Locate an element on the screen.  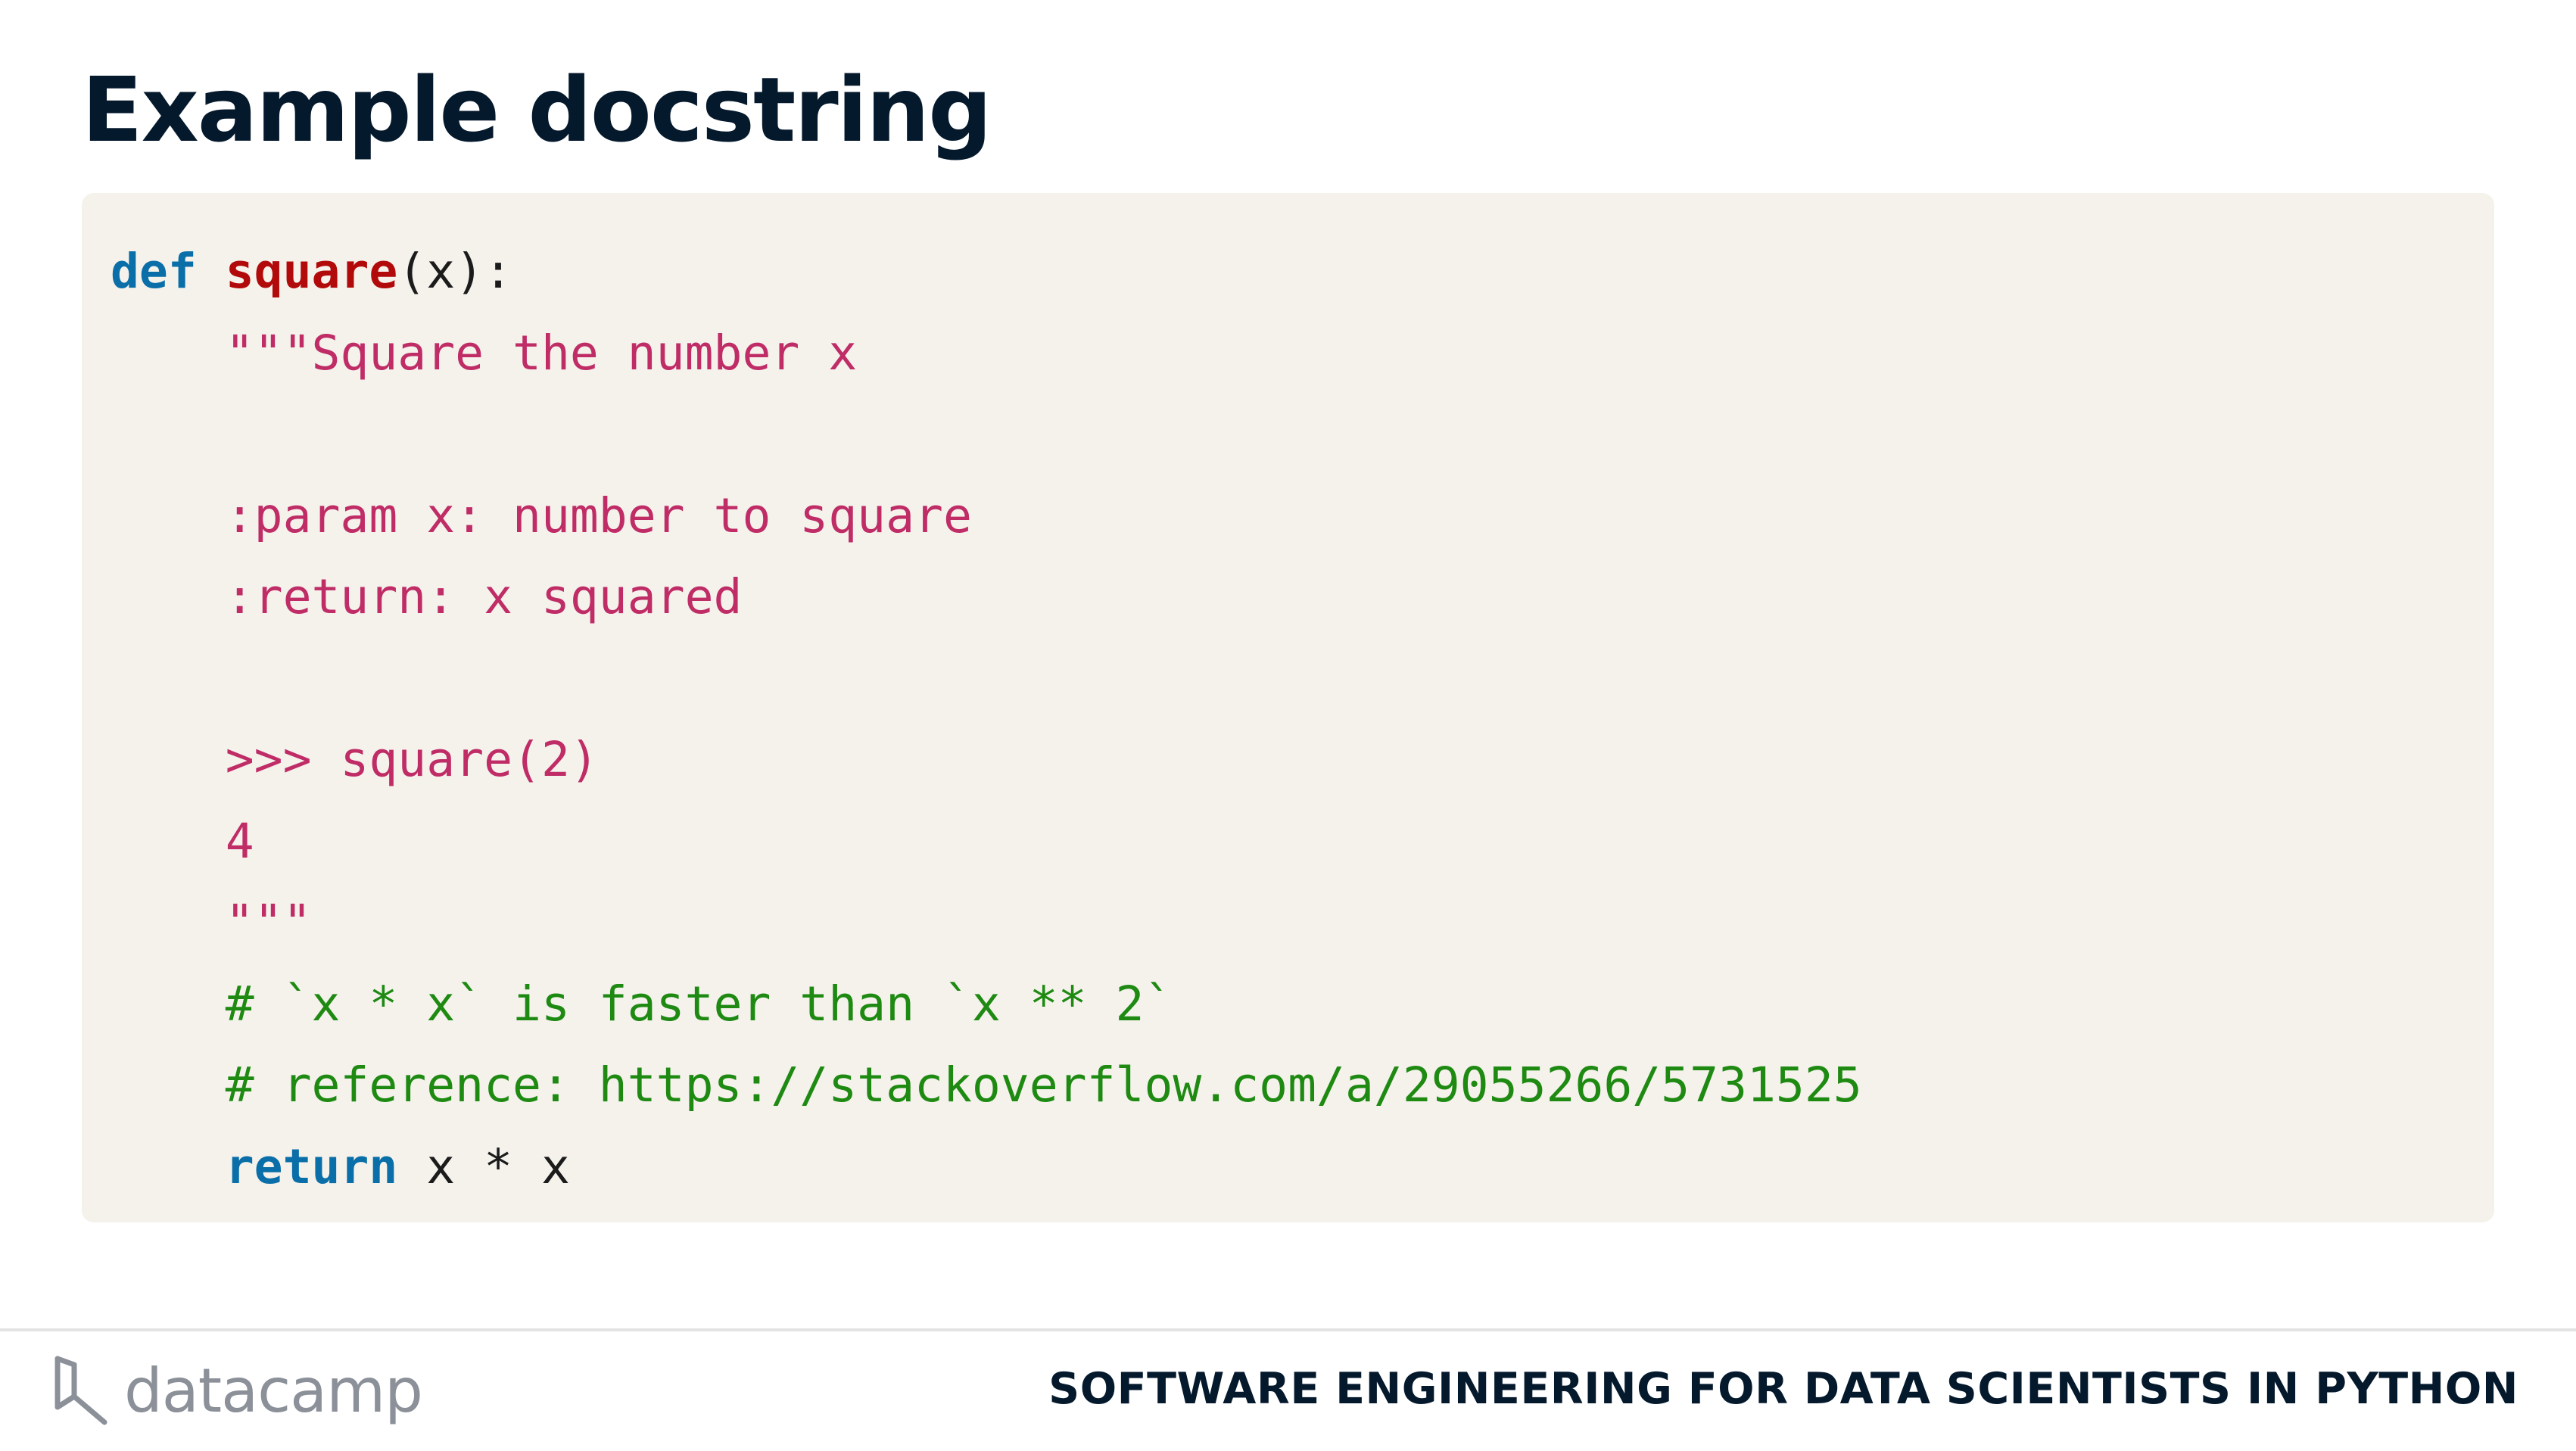
code-line: # `x * x` is faster than `x ** 2` is located at coordinates (1302, 1005).